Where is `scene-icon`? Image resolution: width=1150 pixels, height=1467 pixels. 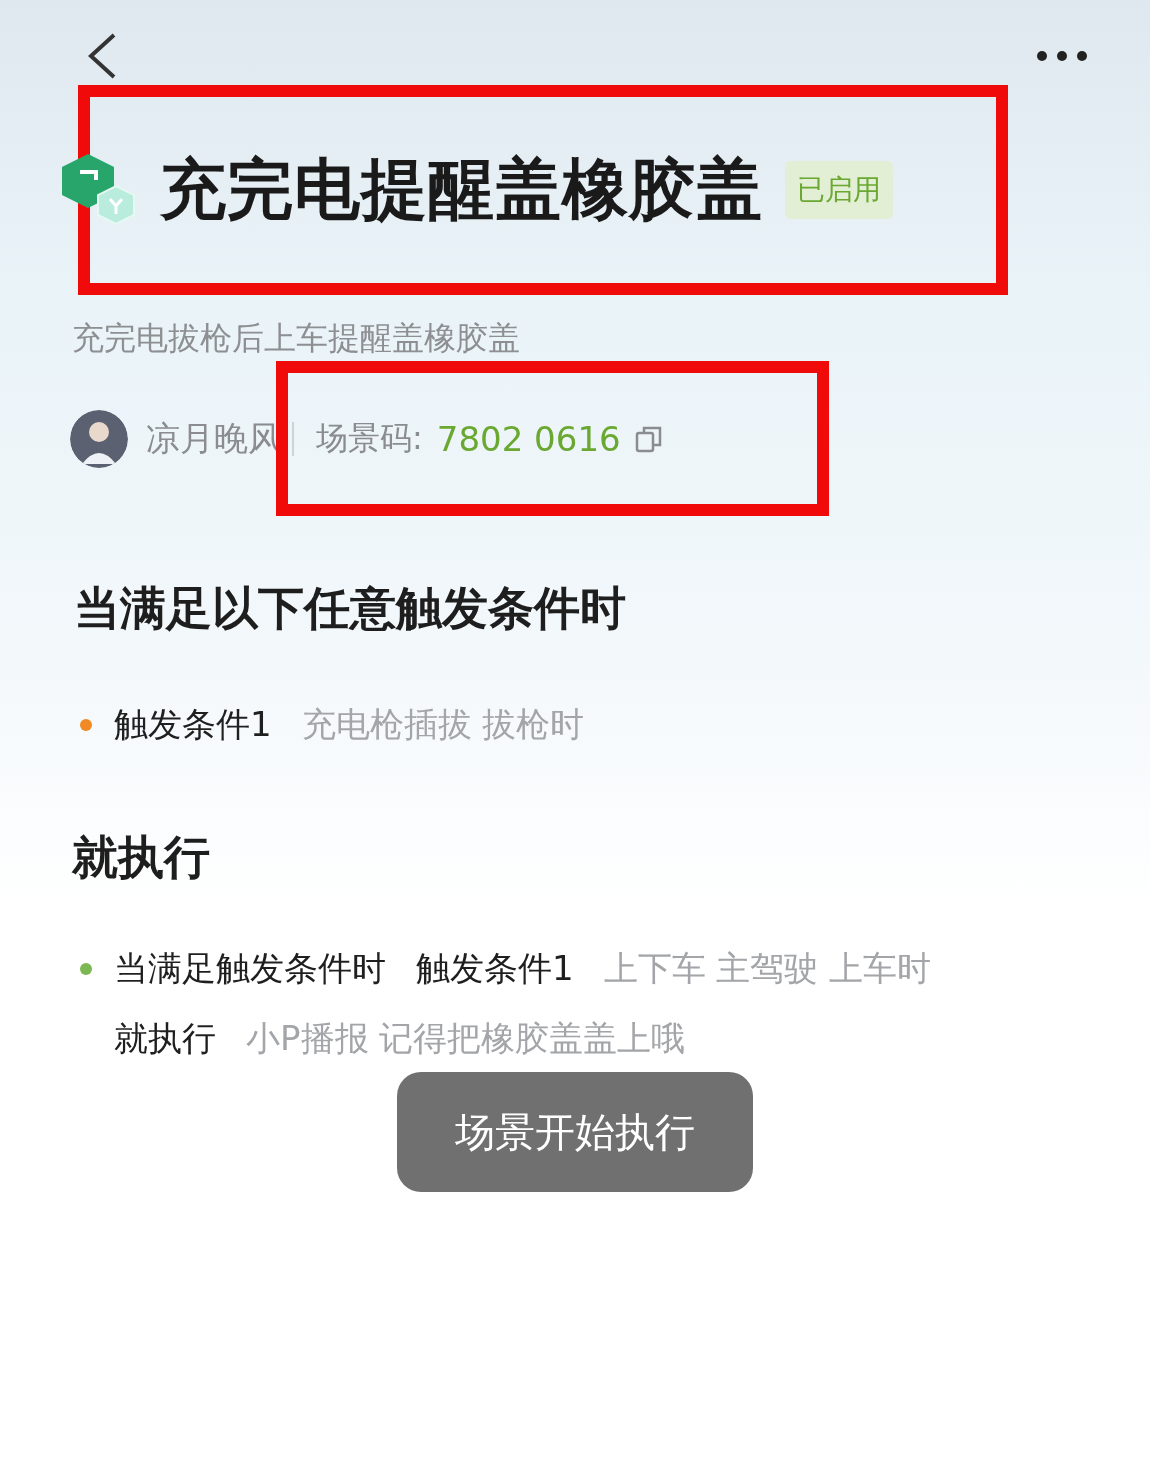
scene-icon is located at coordinates (99, 190).